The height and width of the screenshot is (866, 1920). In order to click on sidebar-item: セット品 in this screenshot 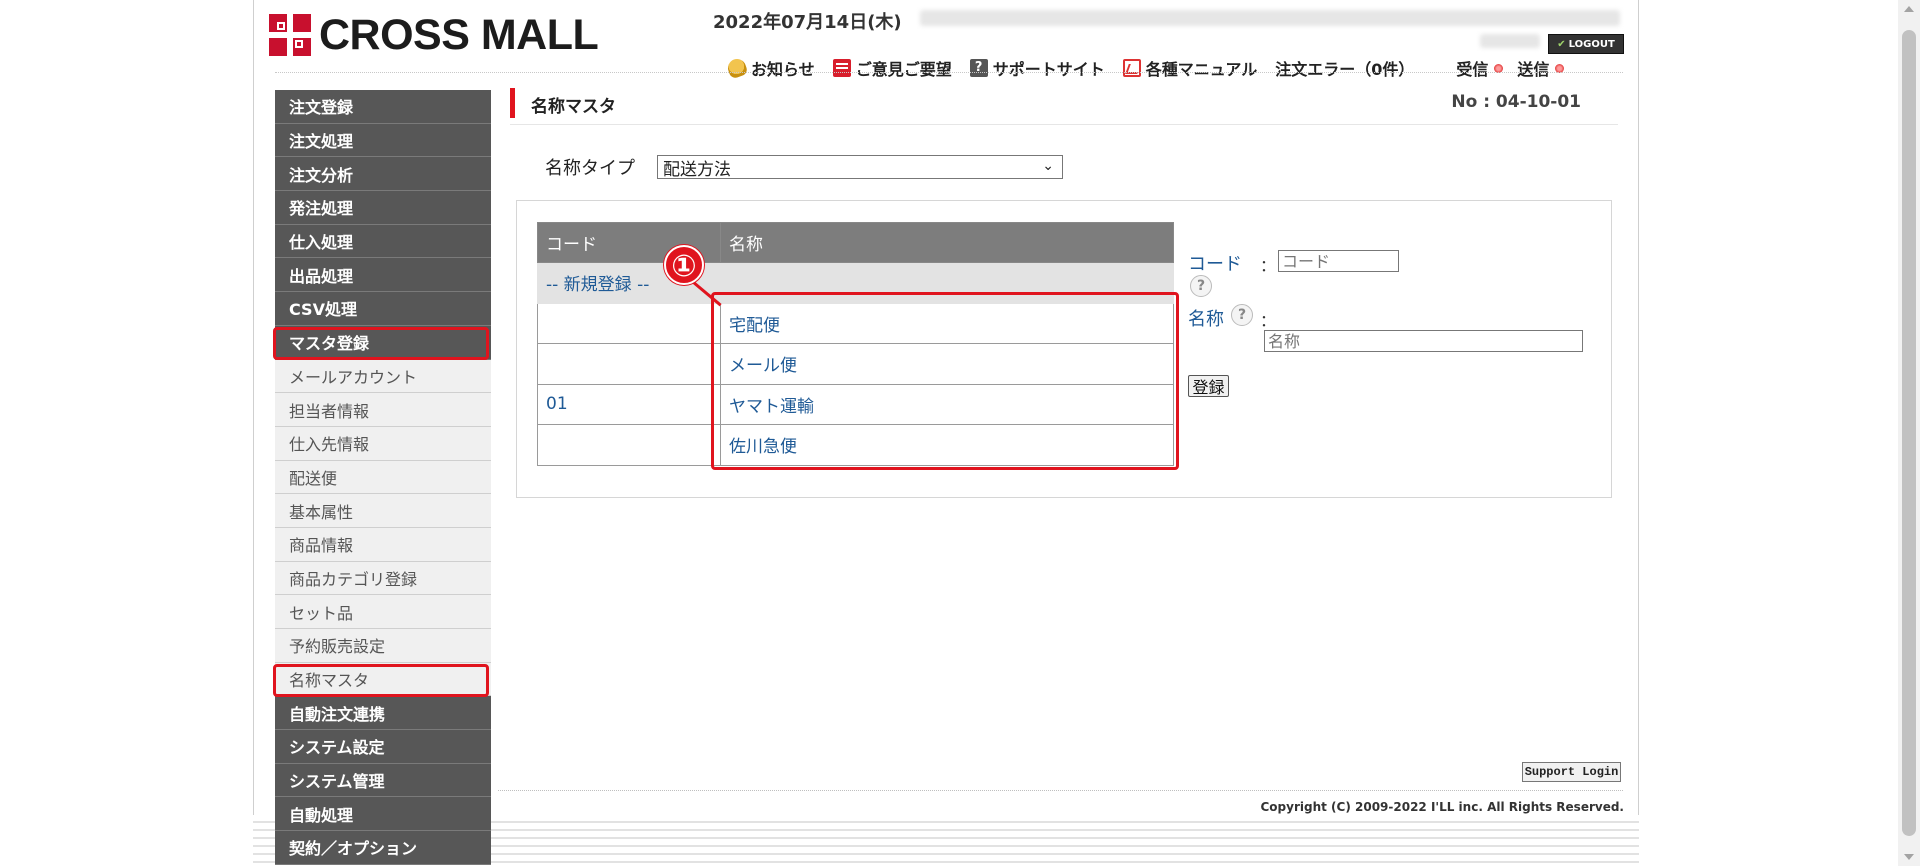, I will do `click(383, 612)`.